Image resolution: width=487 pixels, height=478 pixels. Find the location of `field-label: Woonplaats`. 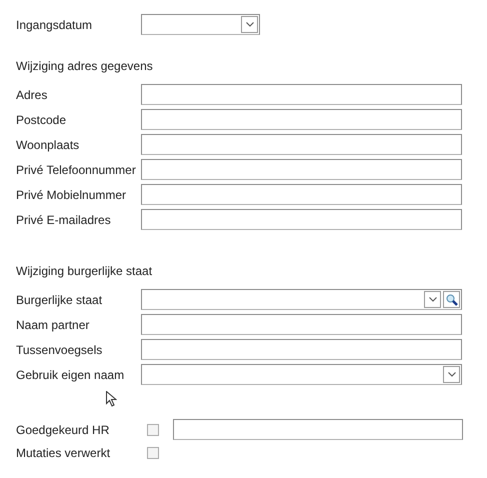

field-label: Woonplaats is located at coordinates (48, 145).